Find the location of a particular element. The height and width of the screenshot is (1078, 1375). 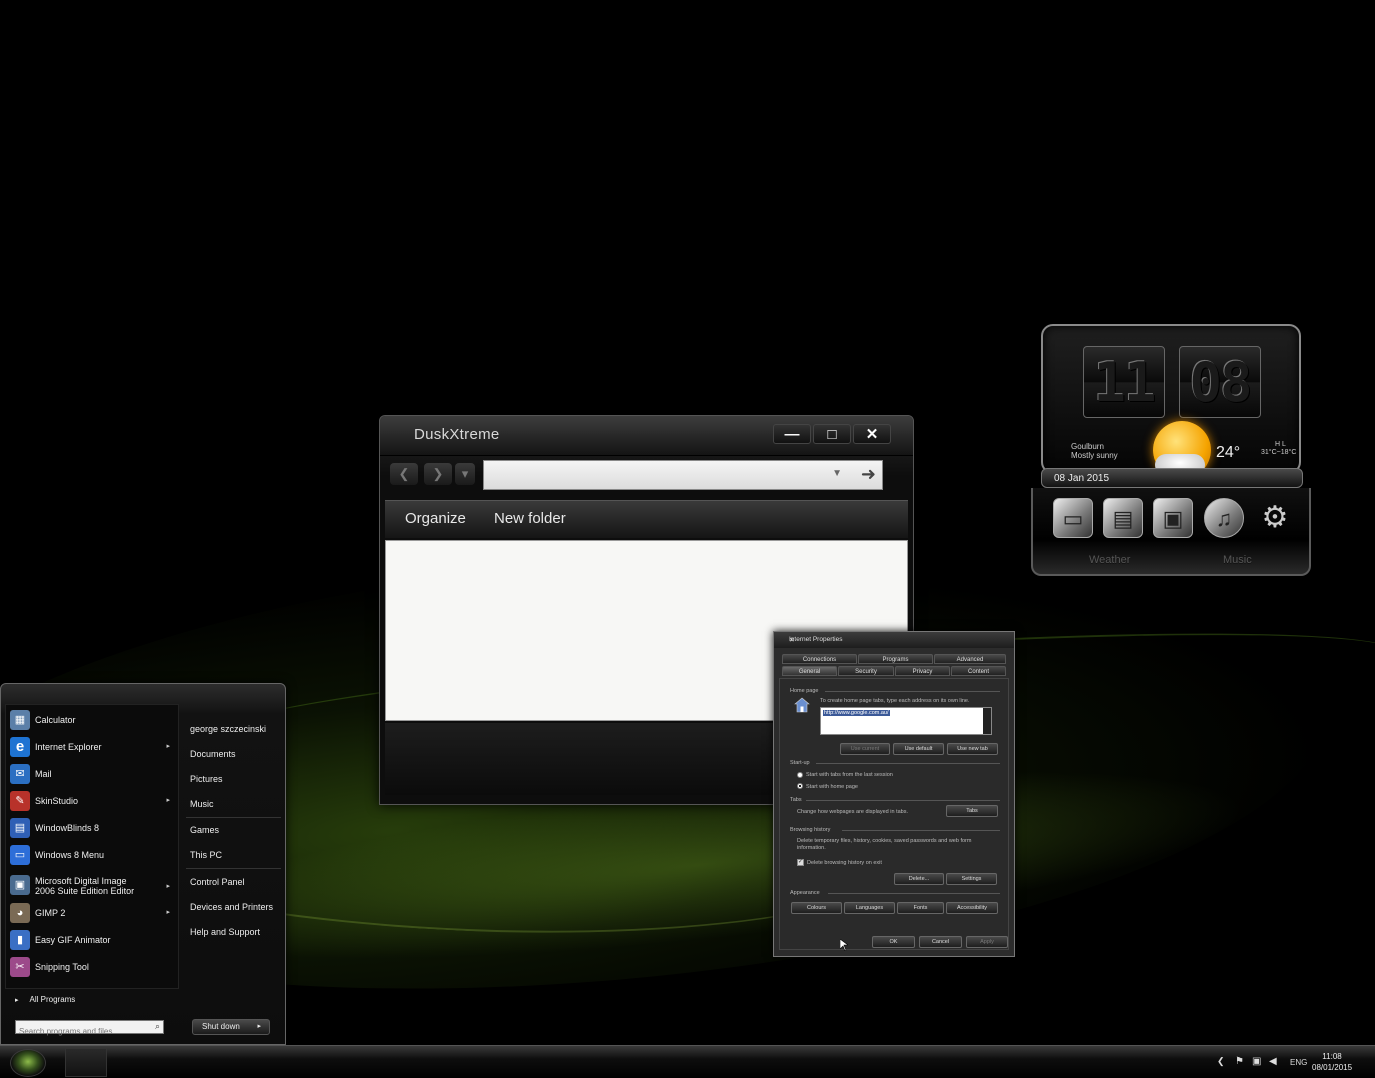

shutdown-options-arrow-icon: ▸ is located at coordinates (259, 1027).